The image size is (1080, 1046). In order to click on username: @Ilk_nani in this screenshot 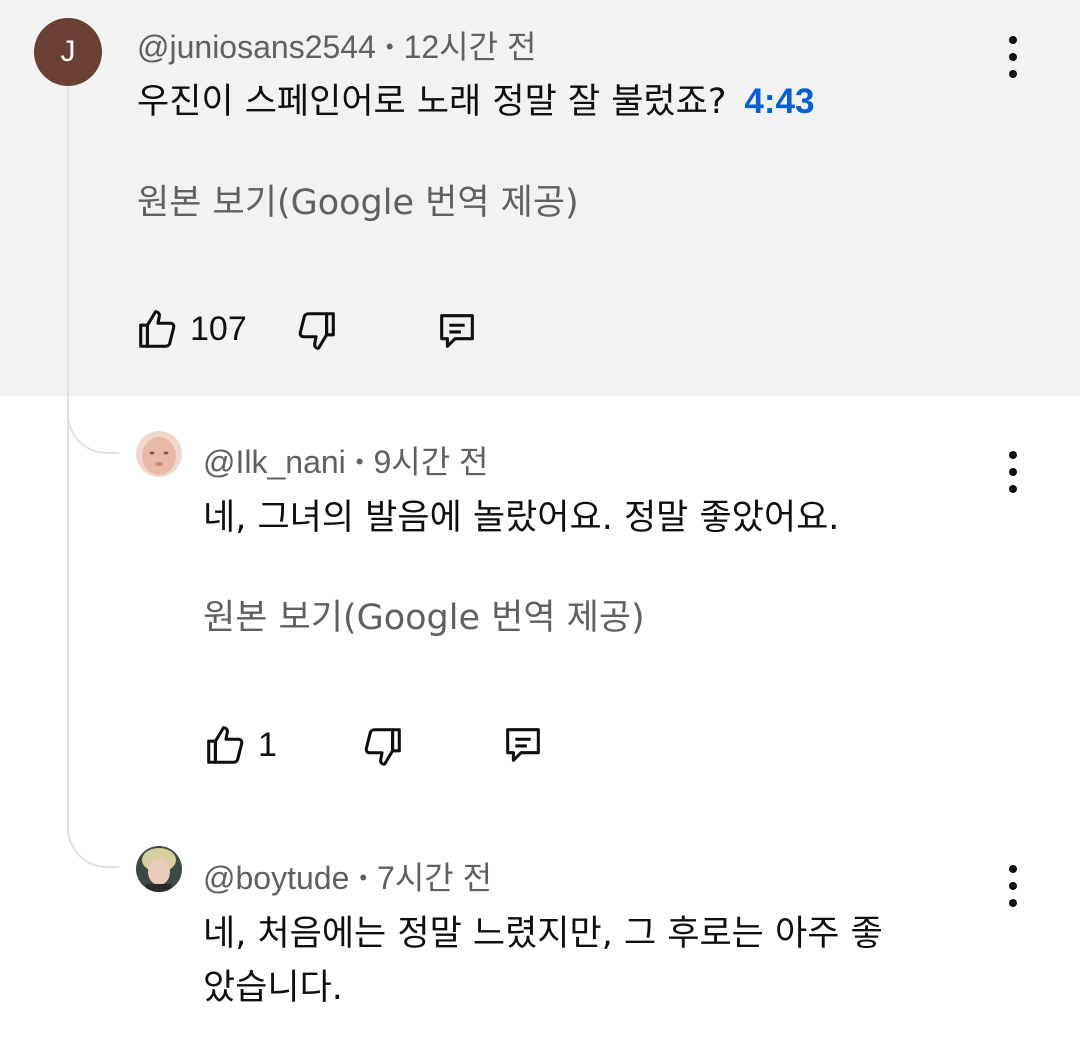, I will do `click(274, 462)`.